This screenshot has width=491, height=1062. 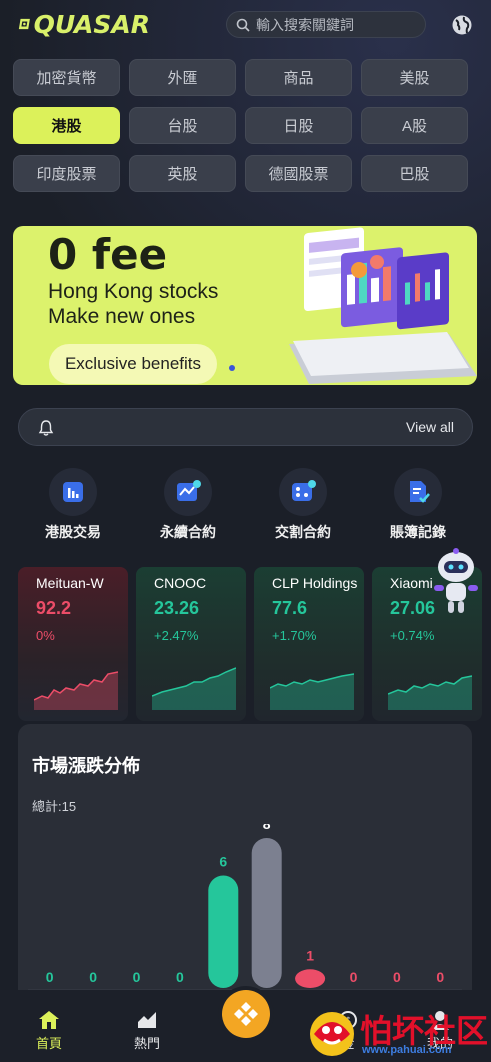 I want to click on stock-name: CNOOC, so click(x=180, y=583).